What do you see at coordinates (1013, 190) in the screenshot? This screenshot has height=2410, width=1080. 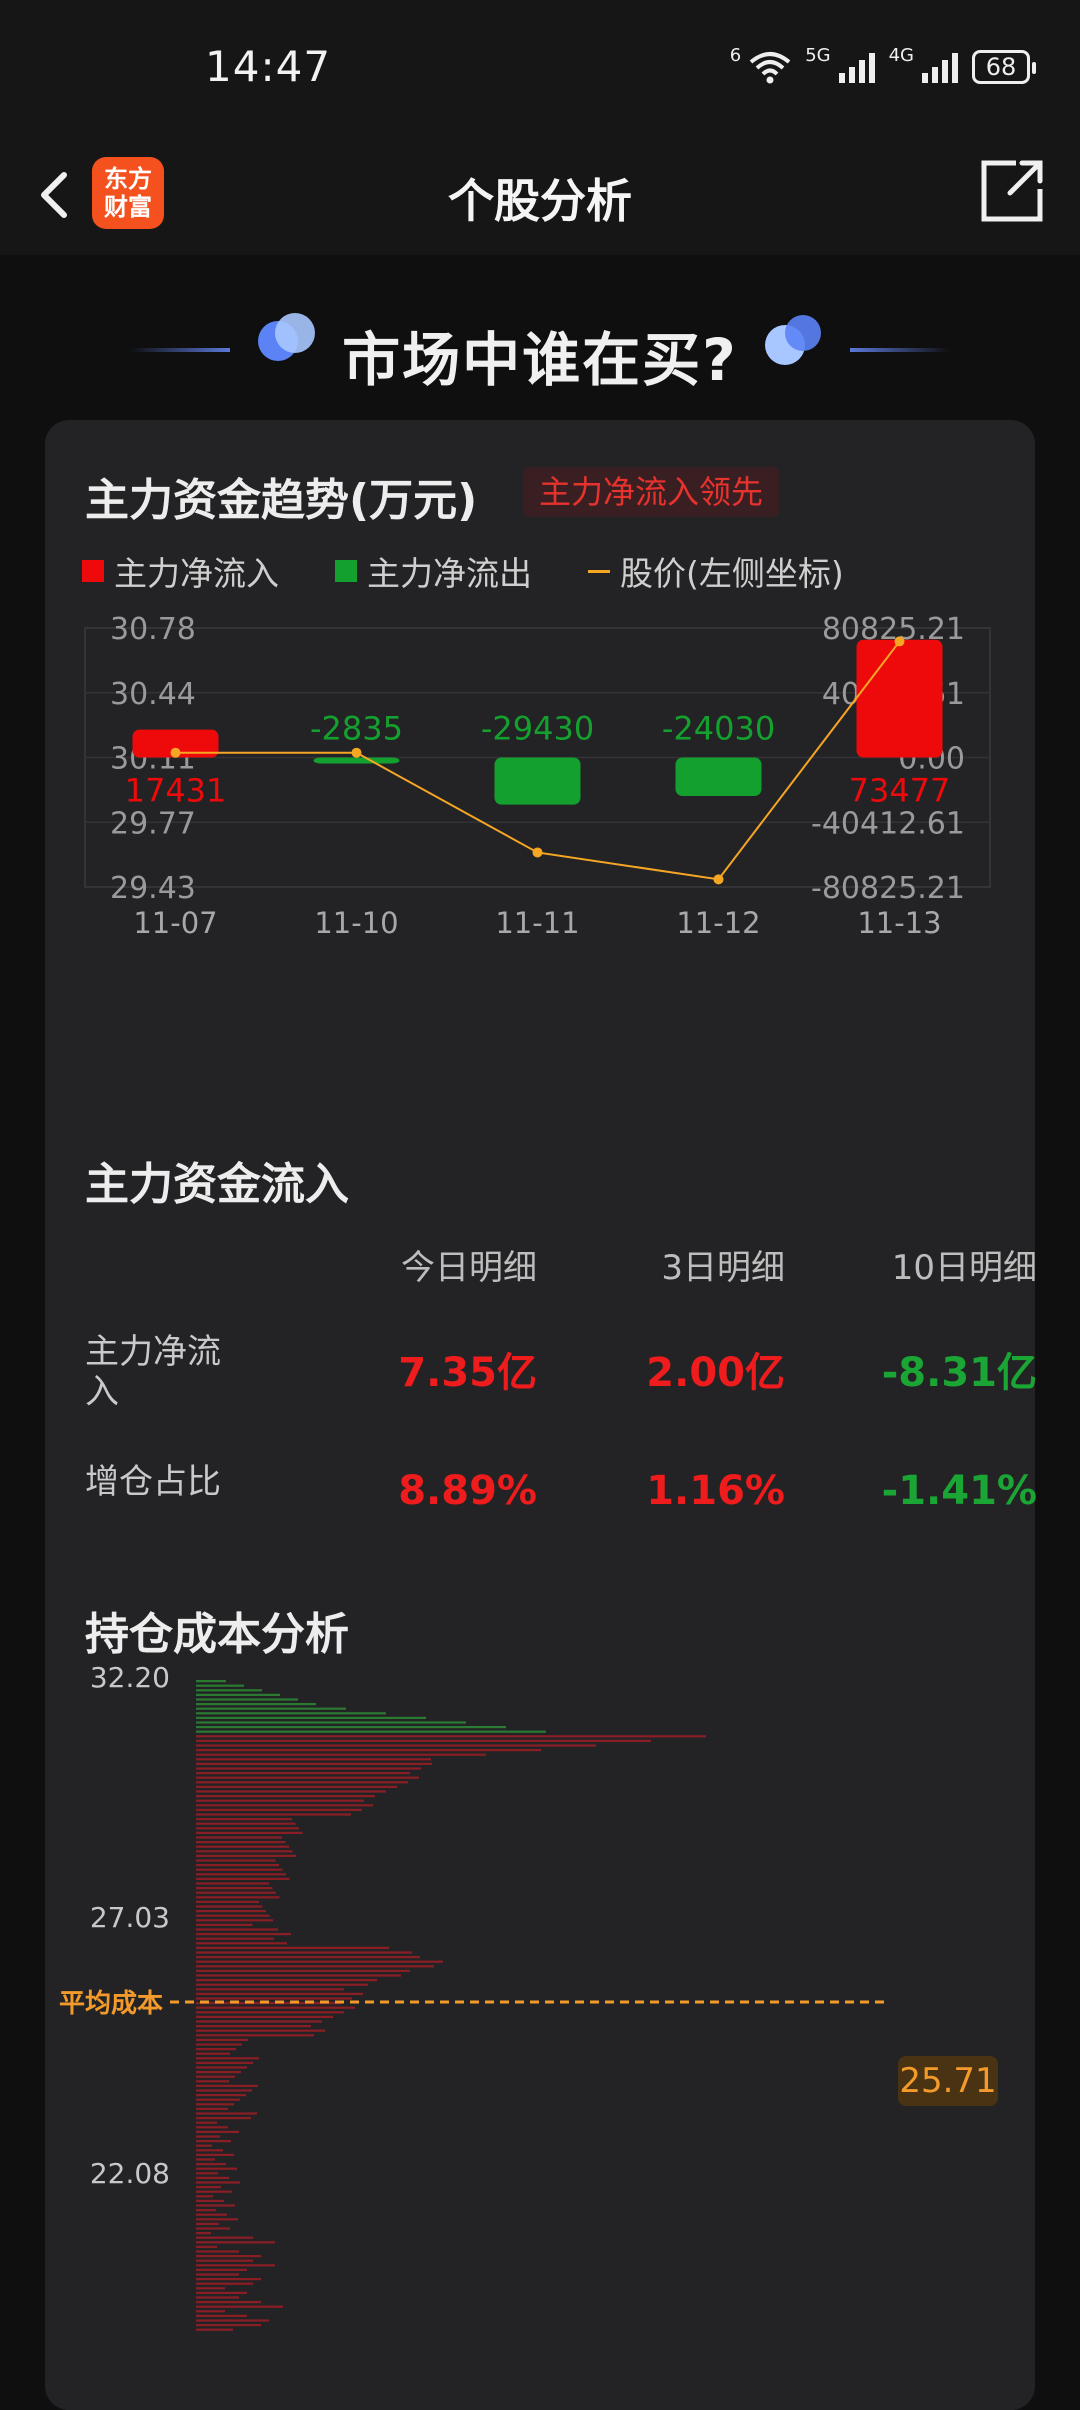 I see `external-share-icon` at bounding box center [1013, 190].